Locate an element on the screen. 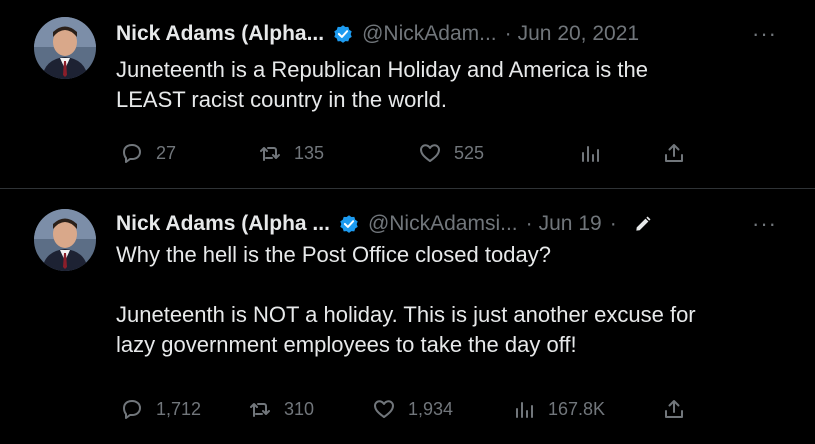 Image resolution: width=815 pixels, height=444 pixels. timestamp: Jun 19 is located at coordinates (570, 224).